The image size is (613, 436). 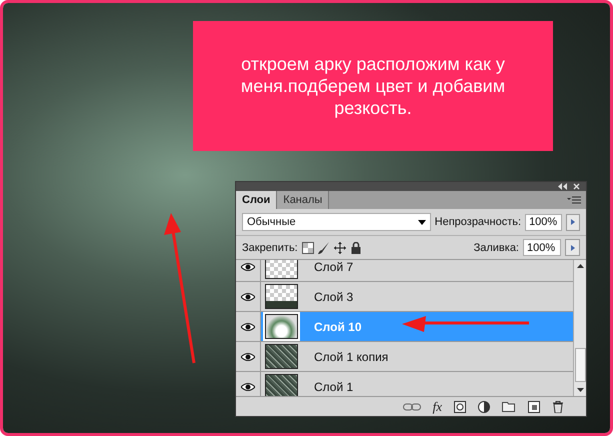 I want to click on link-icon, so click(x=411, y=406).